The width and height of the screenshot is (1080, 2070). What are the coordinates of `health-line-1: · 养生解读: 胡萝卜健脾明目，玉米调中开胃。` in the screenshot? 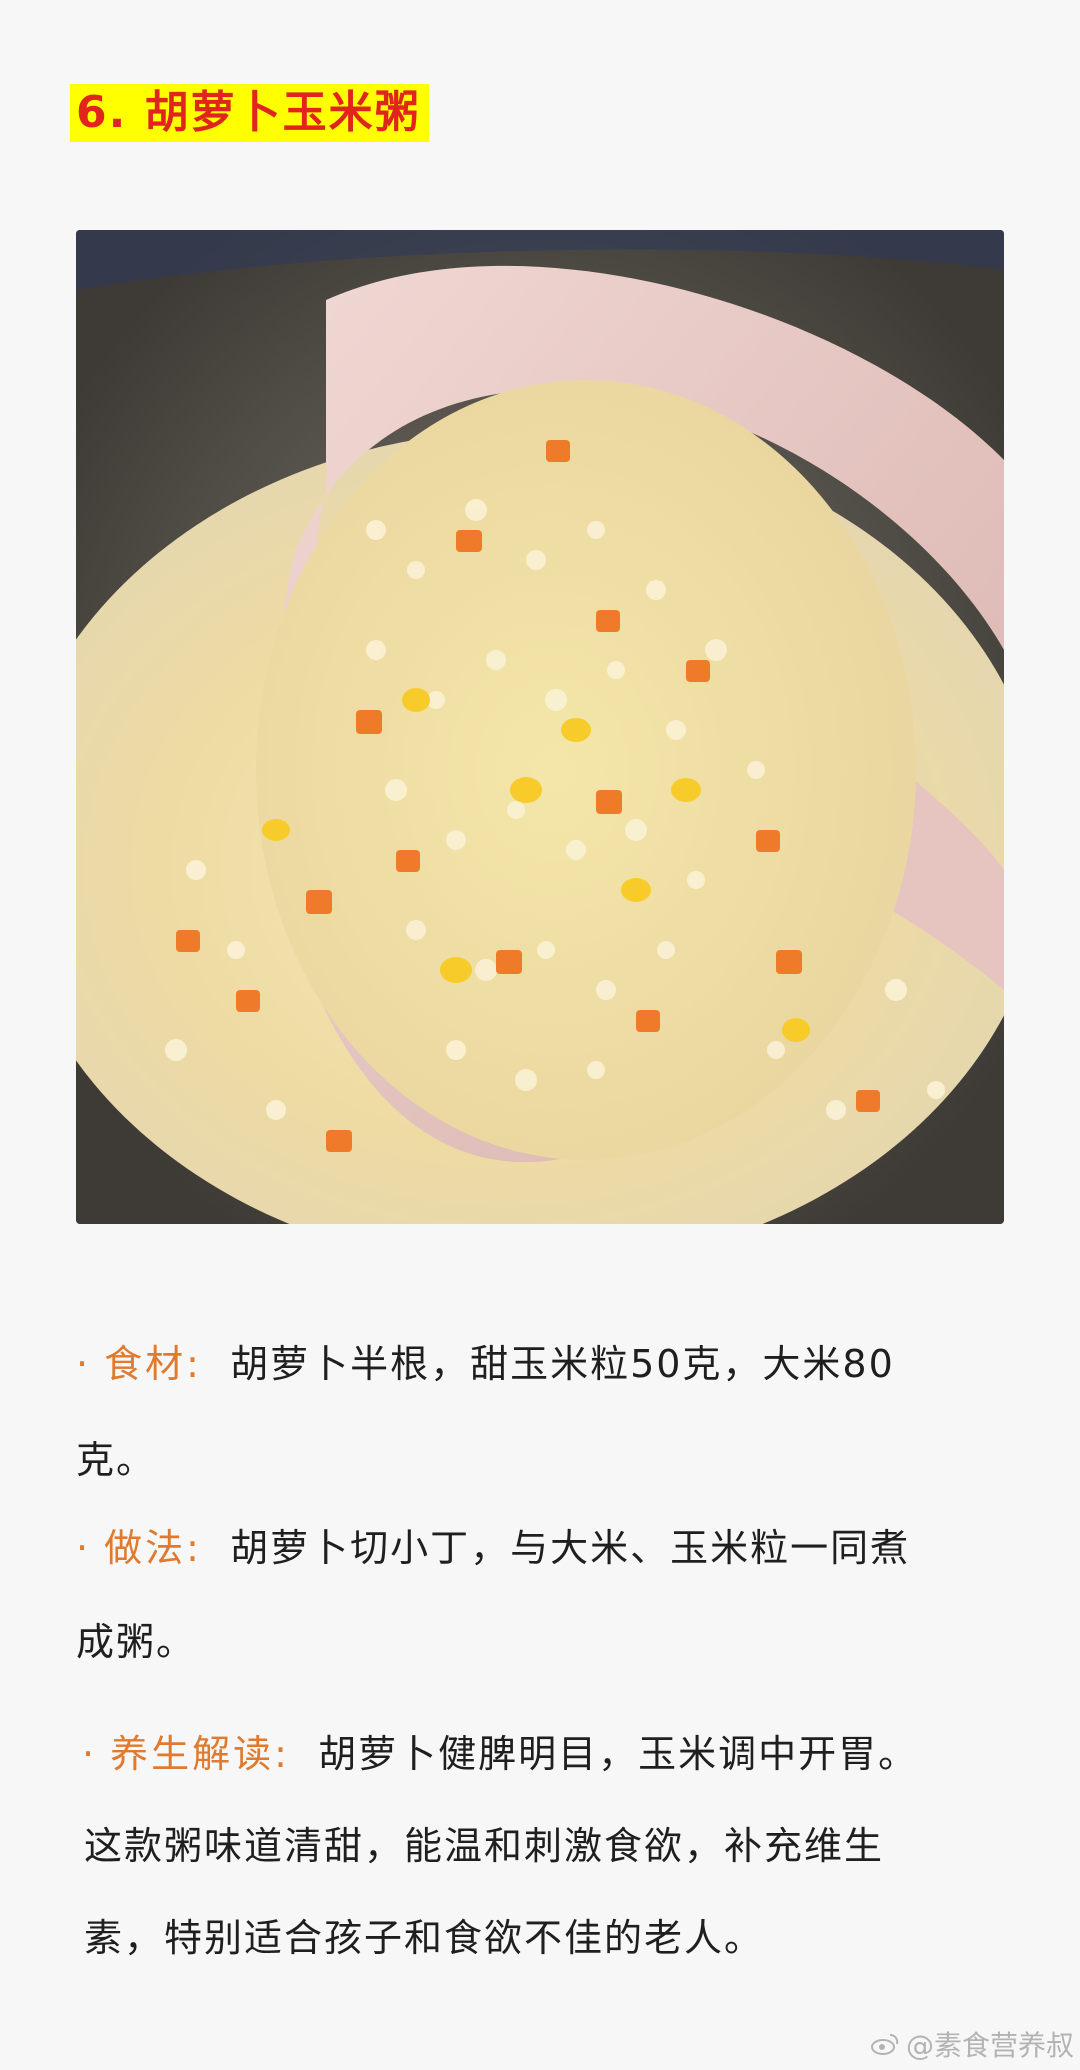 It's located at (500, 1754).